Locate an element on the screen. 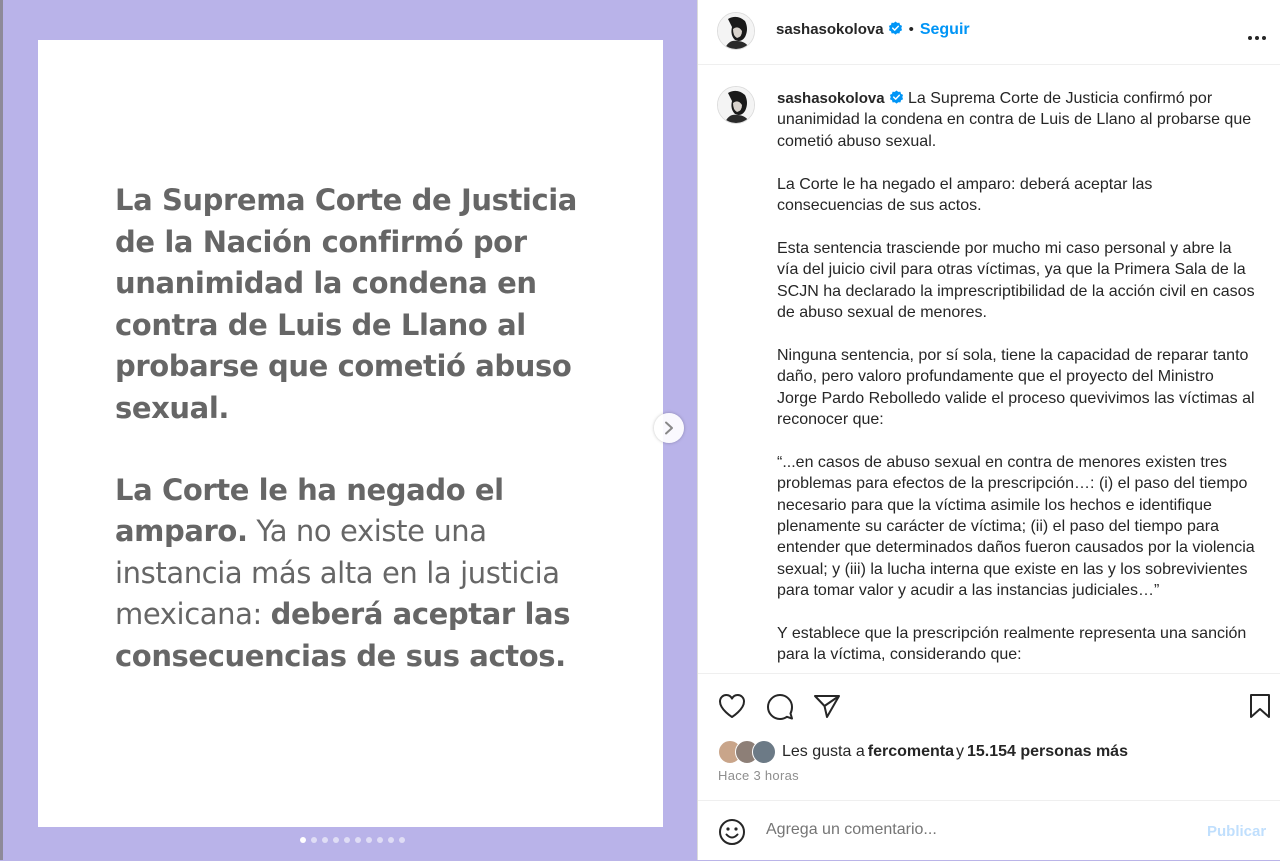 The height and width of the screenshot is (861, 1280). more-options-button is located at coordinates (1257, 37).